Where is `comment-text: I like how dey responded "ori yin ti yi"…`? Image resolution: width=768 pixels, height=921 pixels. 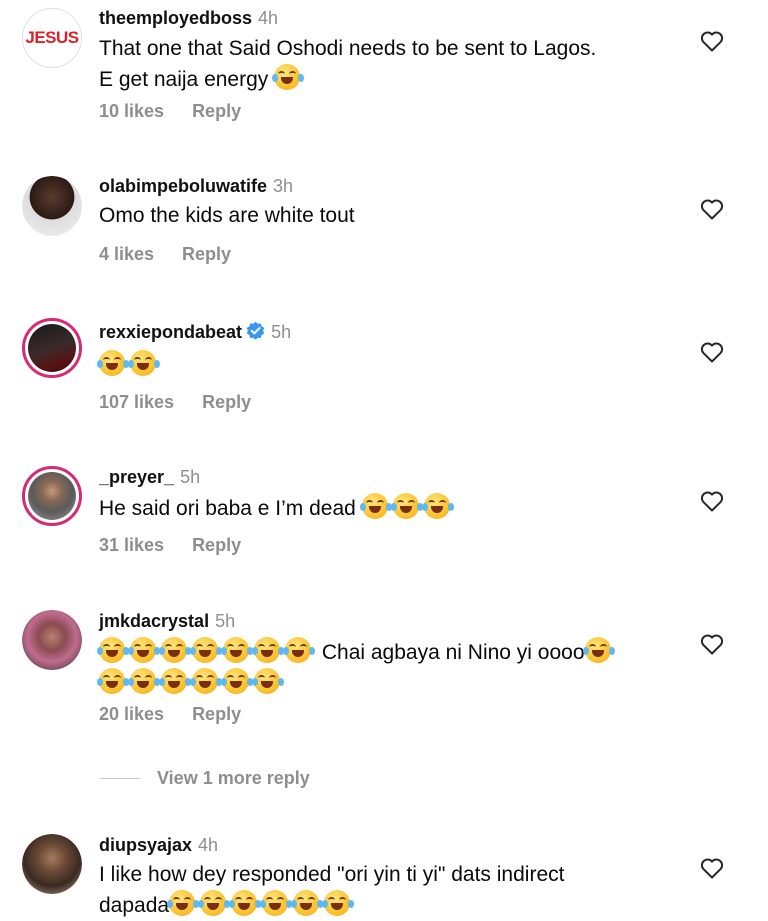 comment-text: I like how dey responded "ori yin ti yi"… is located at coordinates (369, 890).